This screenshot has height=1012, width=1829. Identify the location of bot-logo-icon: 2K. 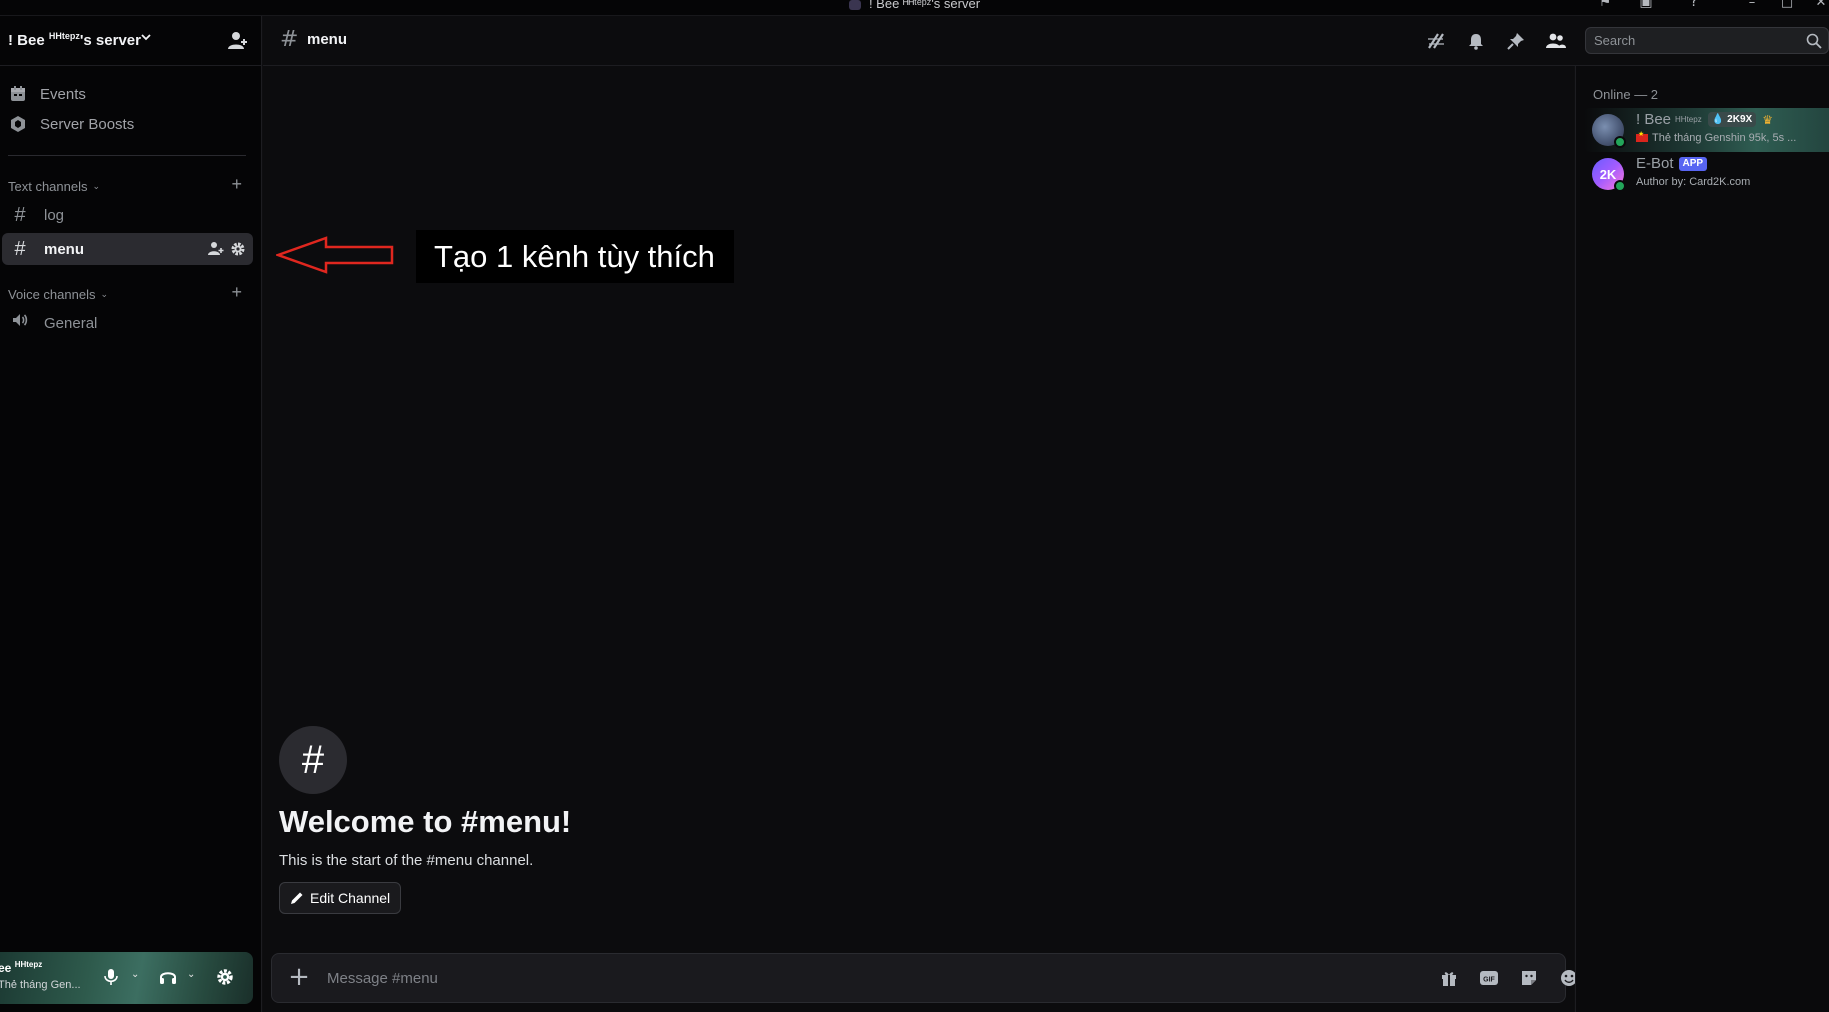
(1608, 174).